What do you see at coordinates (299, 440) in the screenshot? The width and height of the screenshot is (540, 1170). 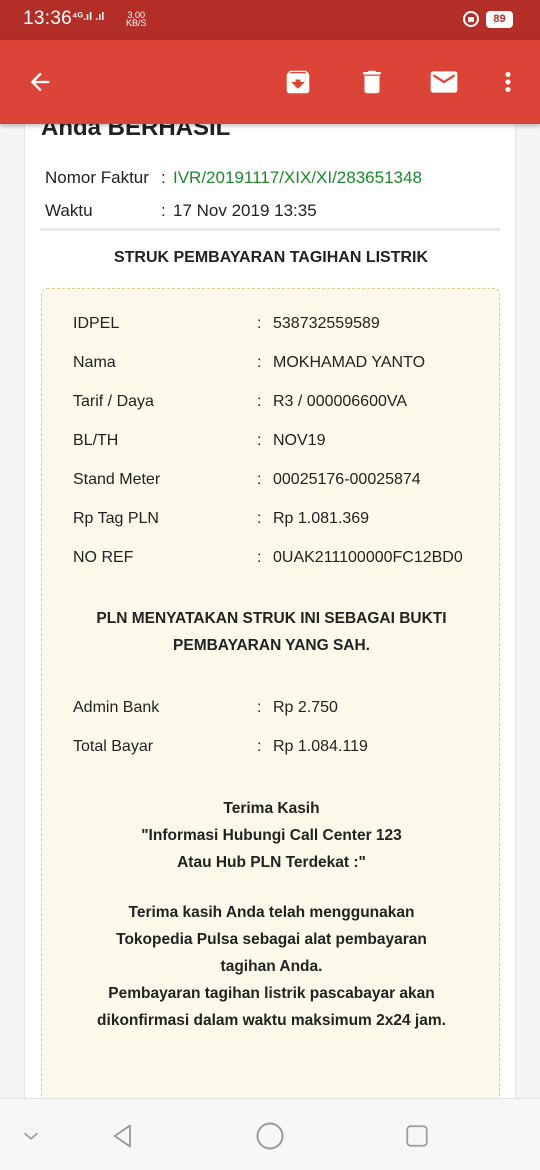 I see `row-value: NOV19` at bounding box center [299, 440].